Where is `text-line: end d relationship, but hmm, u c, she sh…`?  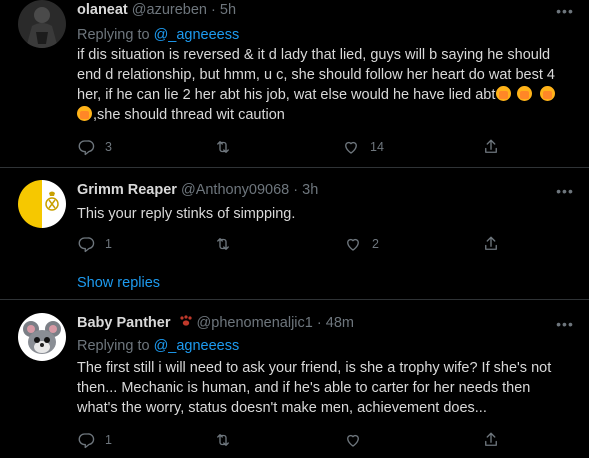 text-line: end d relationship, but hmm, u c, she sh… is located at coordinates (316, 75).